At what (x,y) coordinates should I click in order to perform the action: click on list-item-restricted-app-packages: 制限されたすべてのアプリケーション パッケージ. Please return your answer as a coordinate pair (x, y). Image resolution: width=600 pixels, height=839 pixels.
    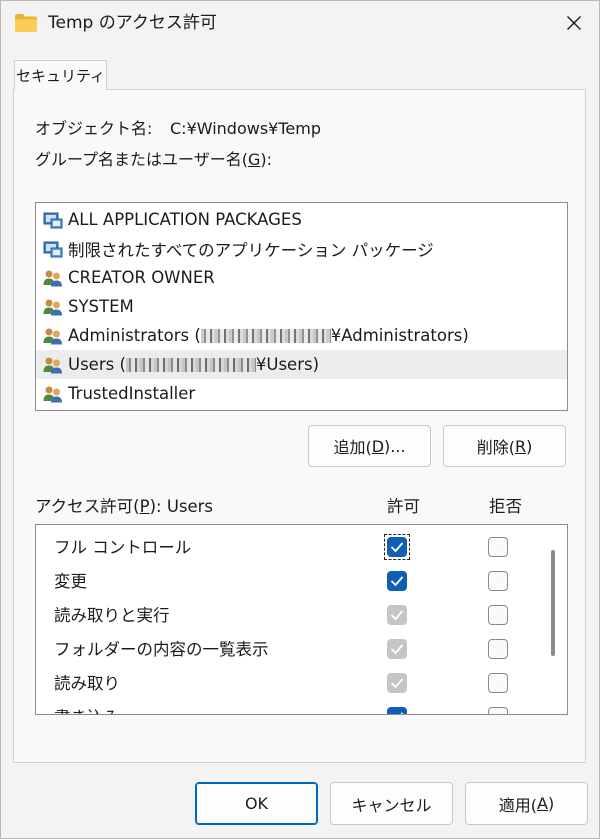
    Looking at the image, I should click on (301, 248).